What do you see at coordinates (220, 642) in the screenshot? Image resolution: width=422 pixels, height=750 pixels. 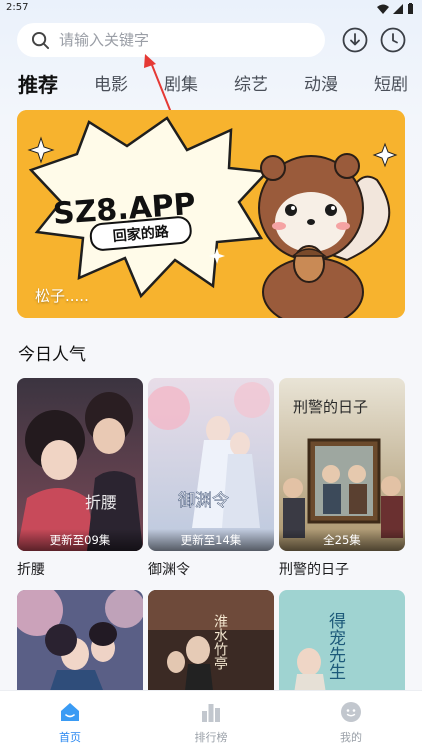 I see `poster-title: 淮水竹亭` at bounding box center [220, 642].